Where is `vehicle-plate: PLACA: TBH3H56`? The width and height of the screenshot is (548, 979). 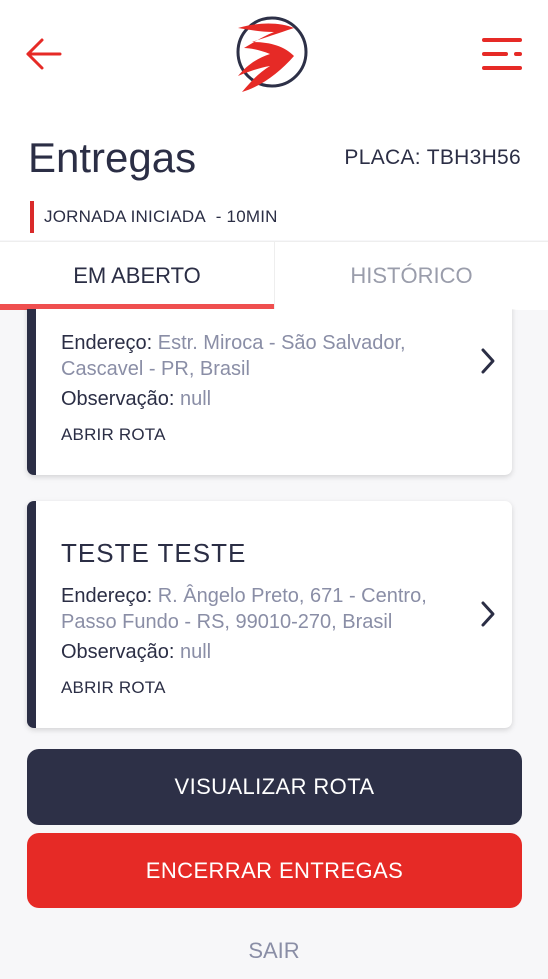
vehicle-plate: PLACA: TBH3H56 is located at coordinates (432, 158).